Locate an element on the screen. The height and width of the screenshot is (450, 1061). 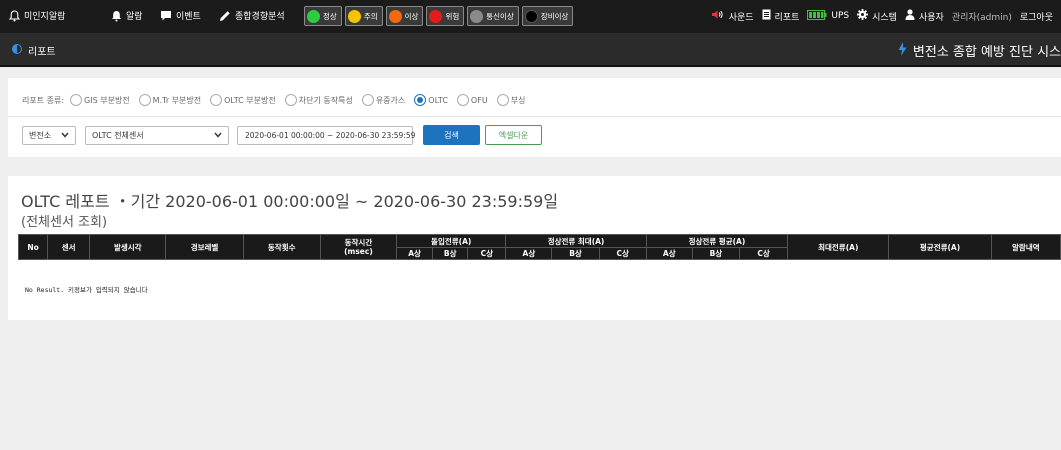
sensor-value: OLTC 전체센서 is located at coordinates (118, 135).